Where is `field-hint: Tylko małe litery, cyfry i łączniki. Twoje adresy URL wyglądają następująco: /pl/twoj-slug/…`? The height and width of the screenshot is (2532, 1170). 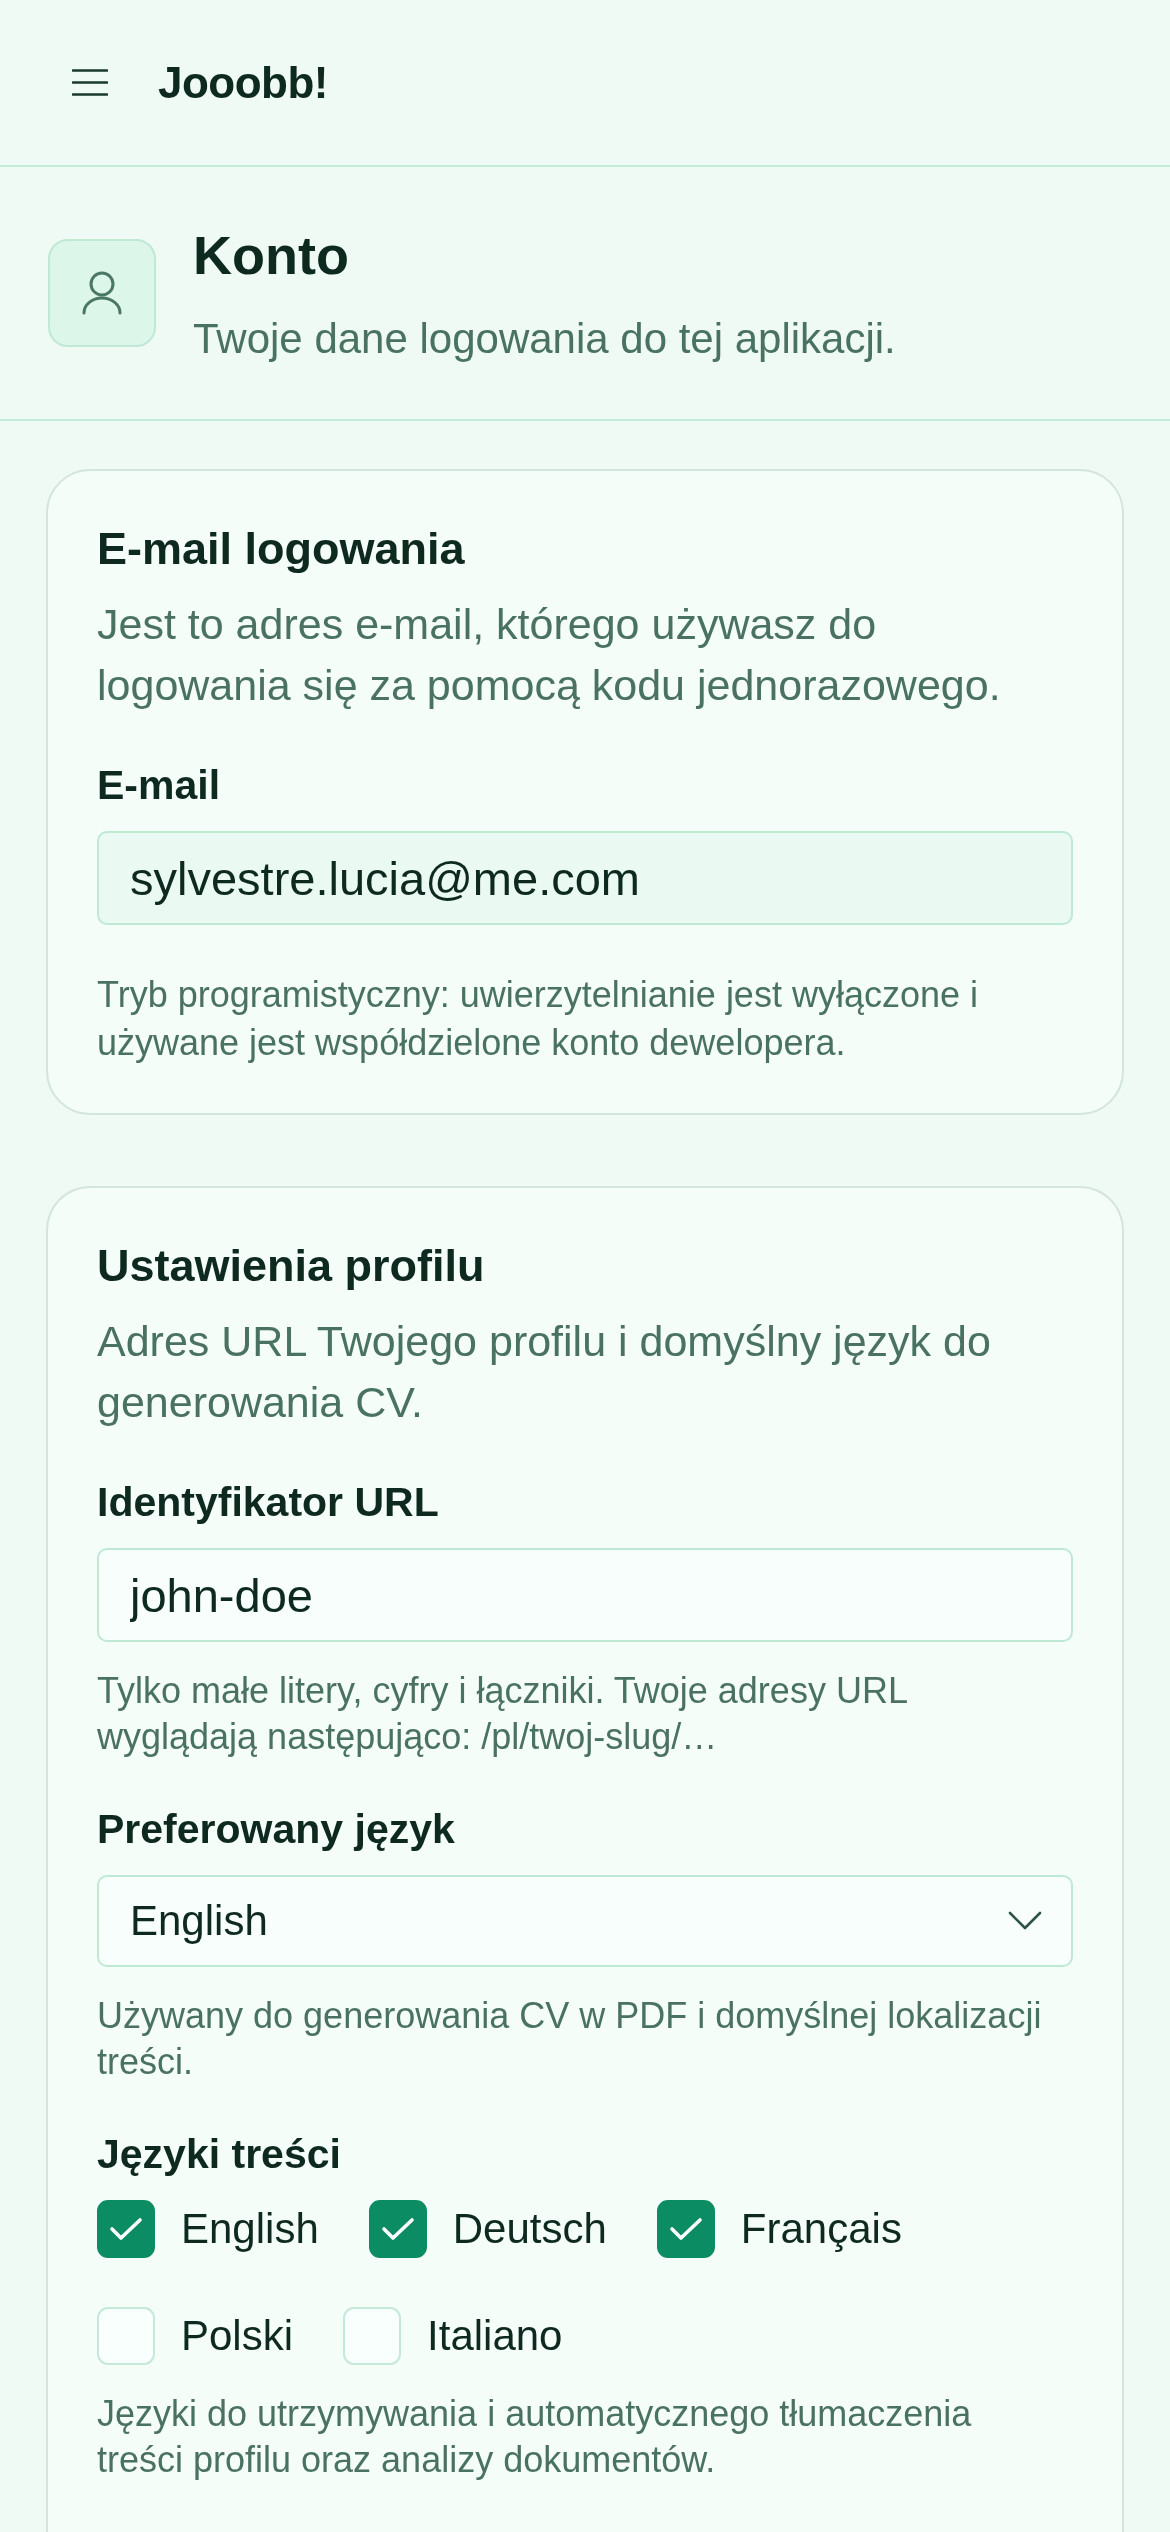 field-hint: Tylko małe litery, cyfry i łączniki. Twoje adresy URL wyglądają następująco: /pl/twoj-slug/… is located at coordinates (502, 1714).